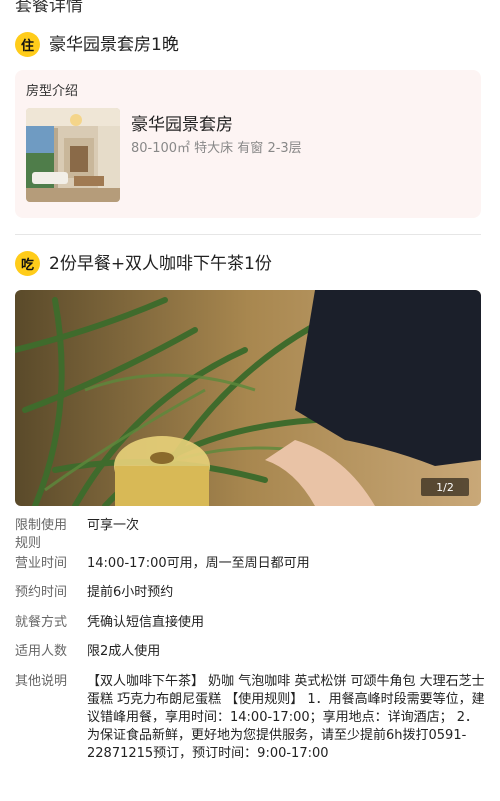  I want to click on detail-label: 就餐方式, so click(41, 622).